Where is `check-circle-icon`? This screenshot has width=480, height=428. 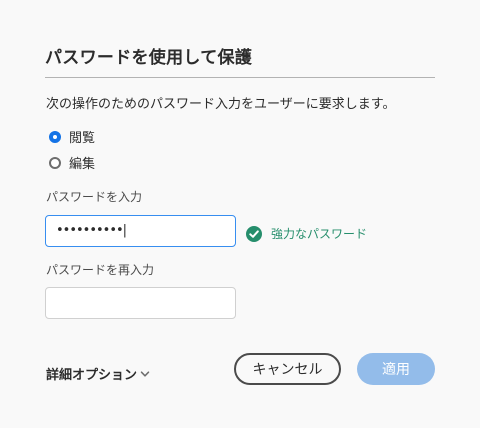
check-circle-icon is located at coordinates (254, 233).